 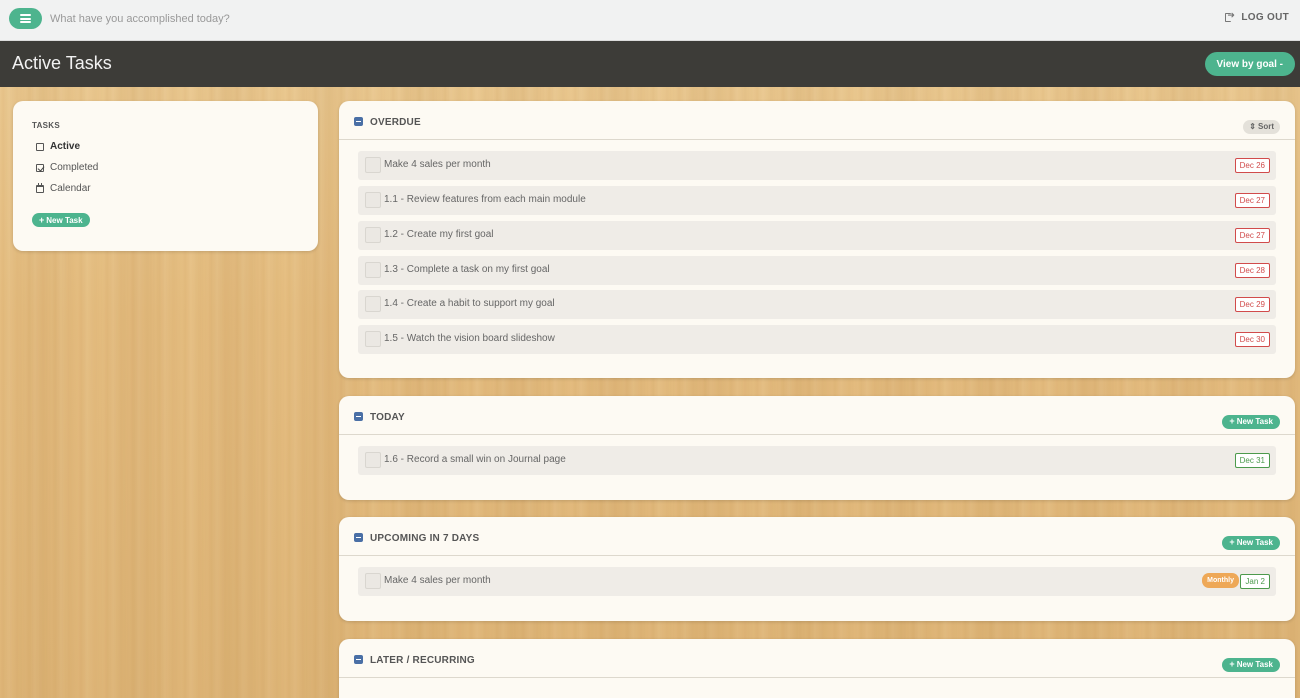 I want to click on due-date-badge: Dec 31, so click(x=1252, y=460).